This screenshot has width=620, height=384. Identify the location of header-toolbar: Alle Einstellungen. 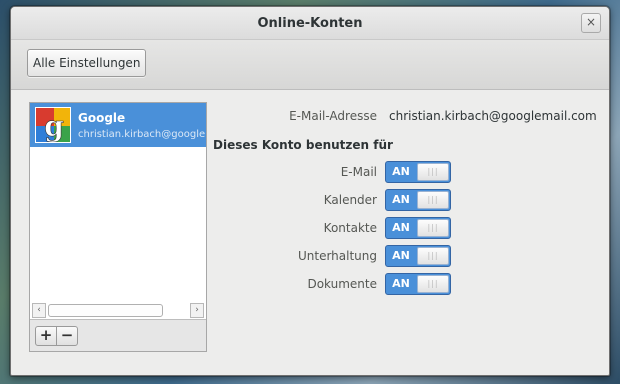
(310, 65).